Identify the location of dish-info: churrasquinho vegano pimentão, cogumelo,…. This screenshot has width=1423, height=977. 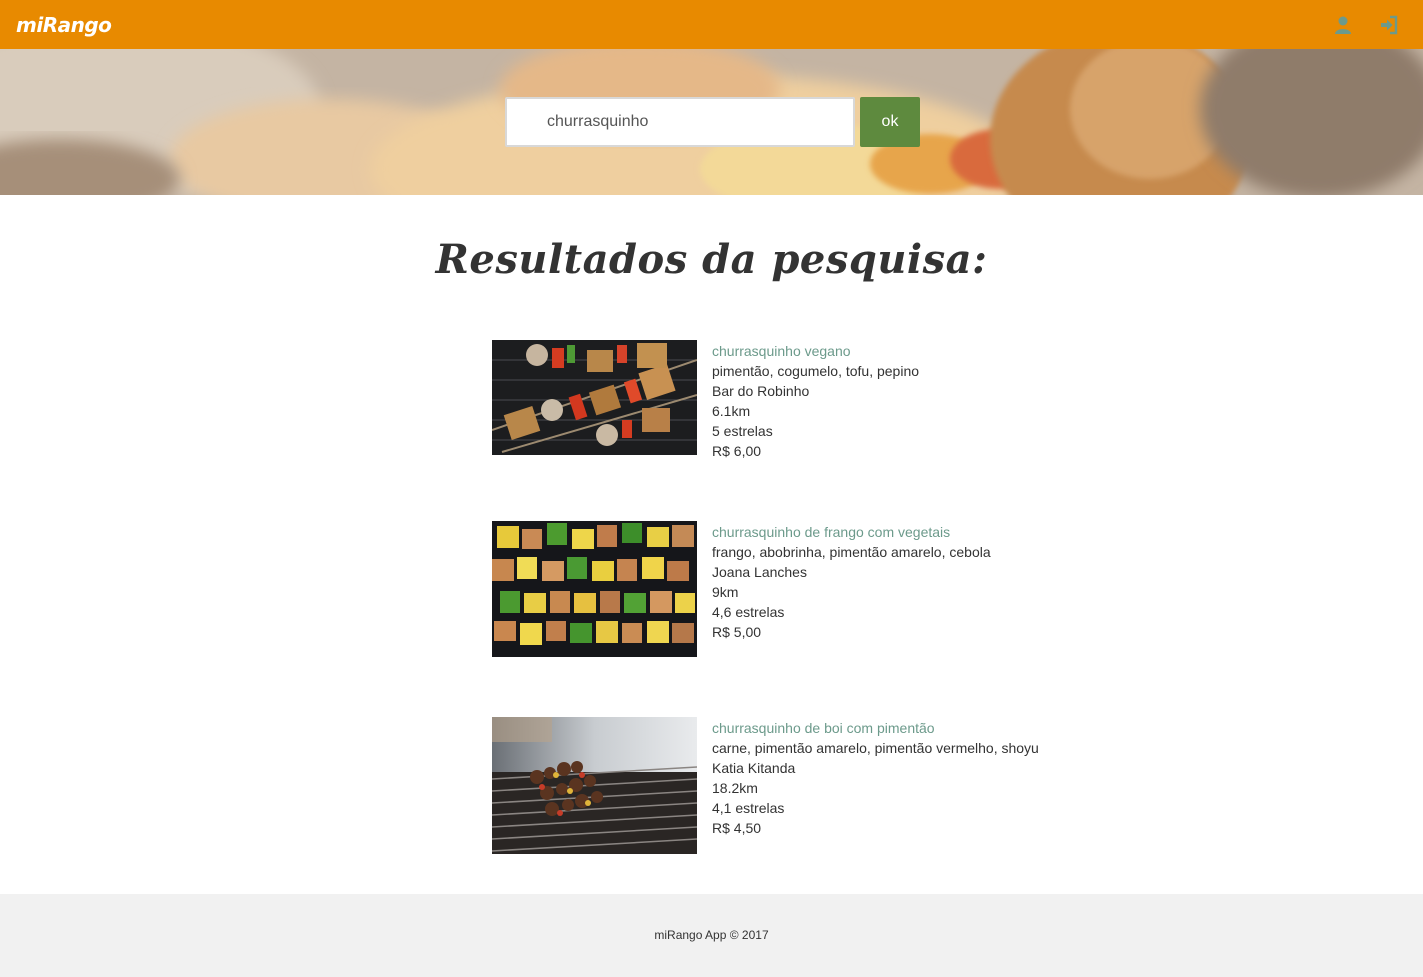
(815, 400).